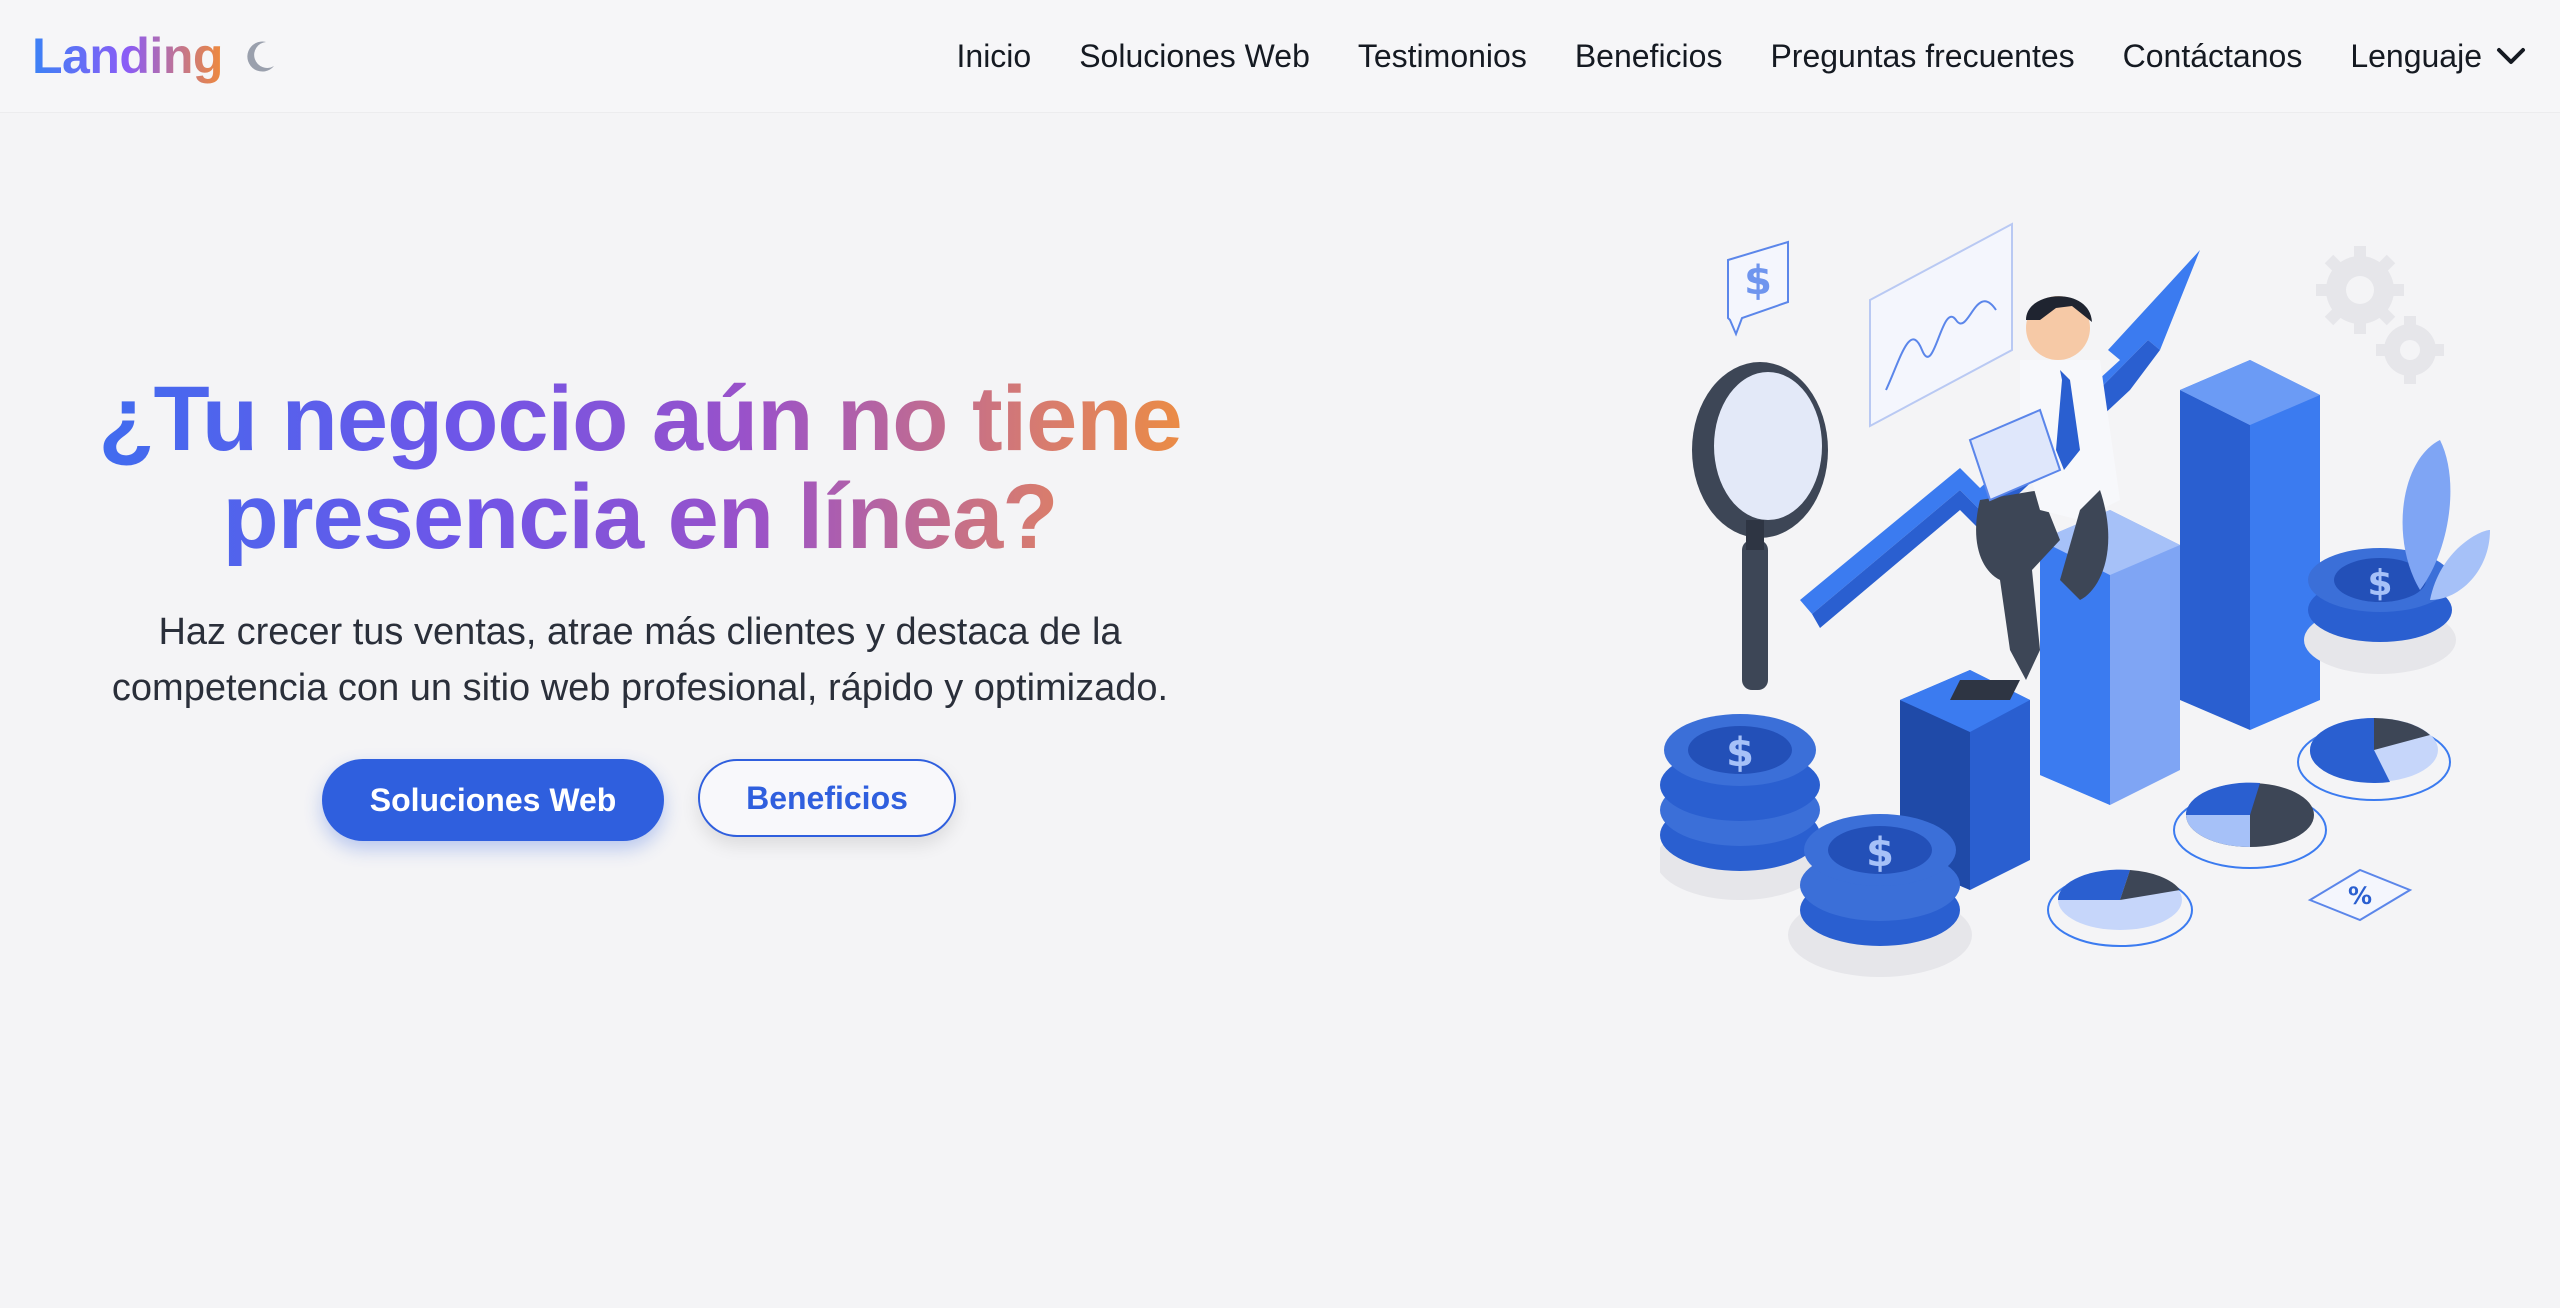  Describe the element at coordinates (640, 419) in the screenshot. I see `hero-title-line1: ¿Tu negocio aún no tiene` at that location.